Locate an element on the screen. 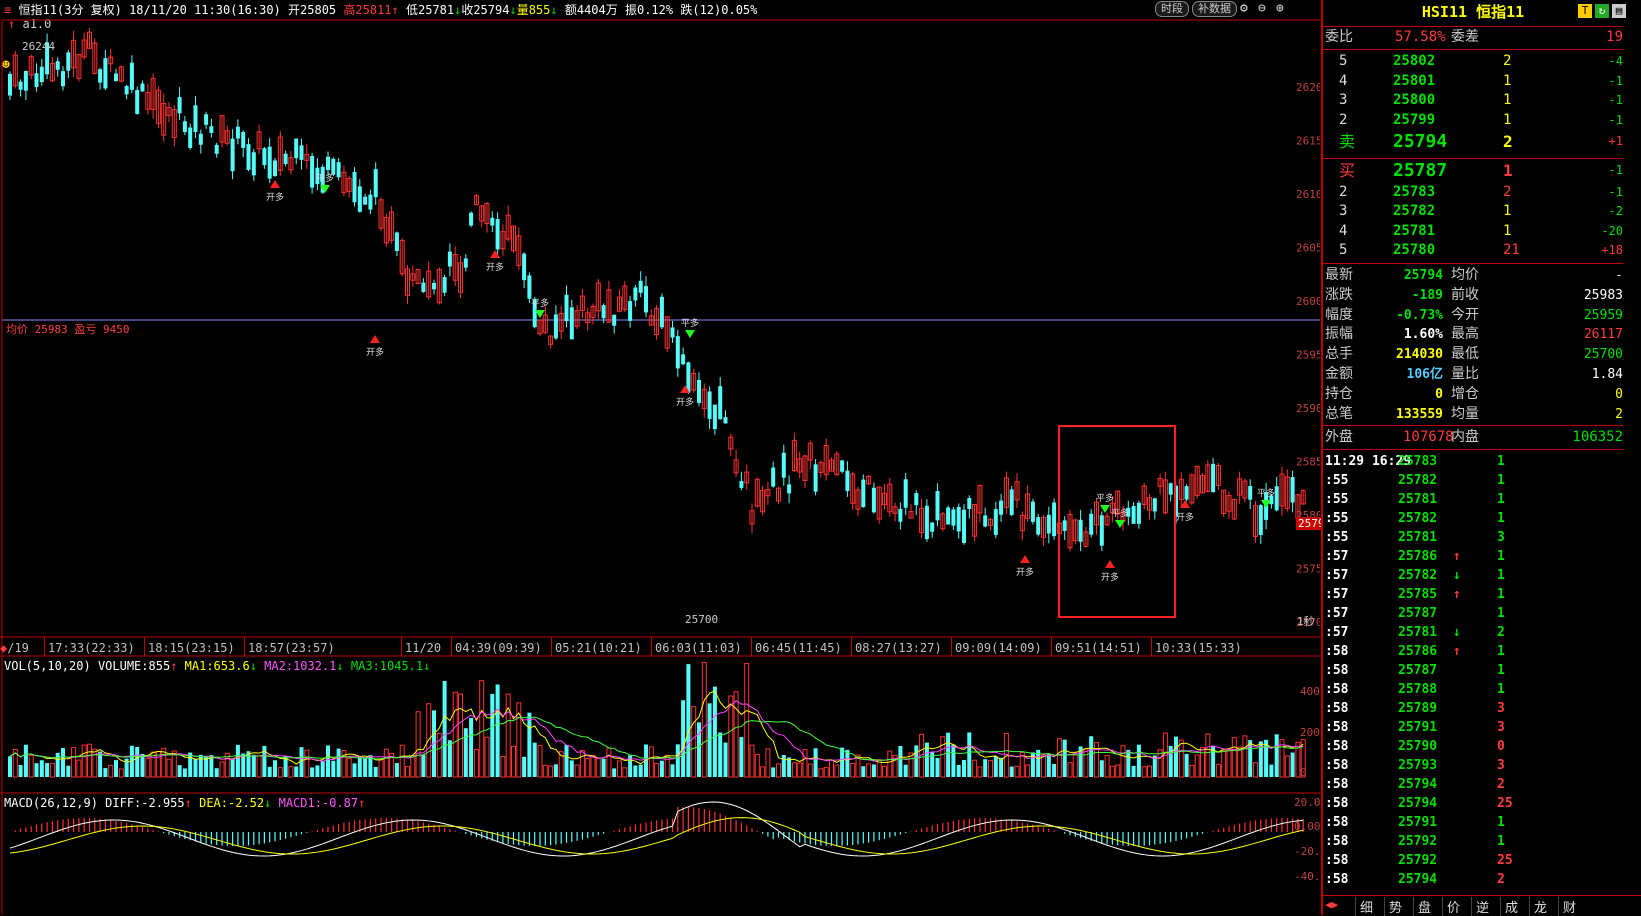 Image resolution: width=1641 pixels, height=916 pixels. tick-row: :55 25782 1 is located at coordinates (1415, 480).